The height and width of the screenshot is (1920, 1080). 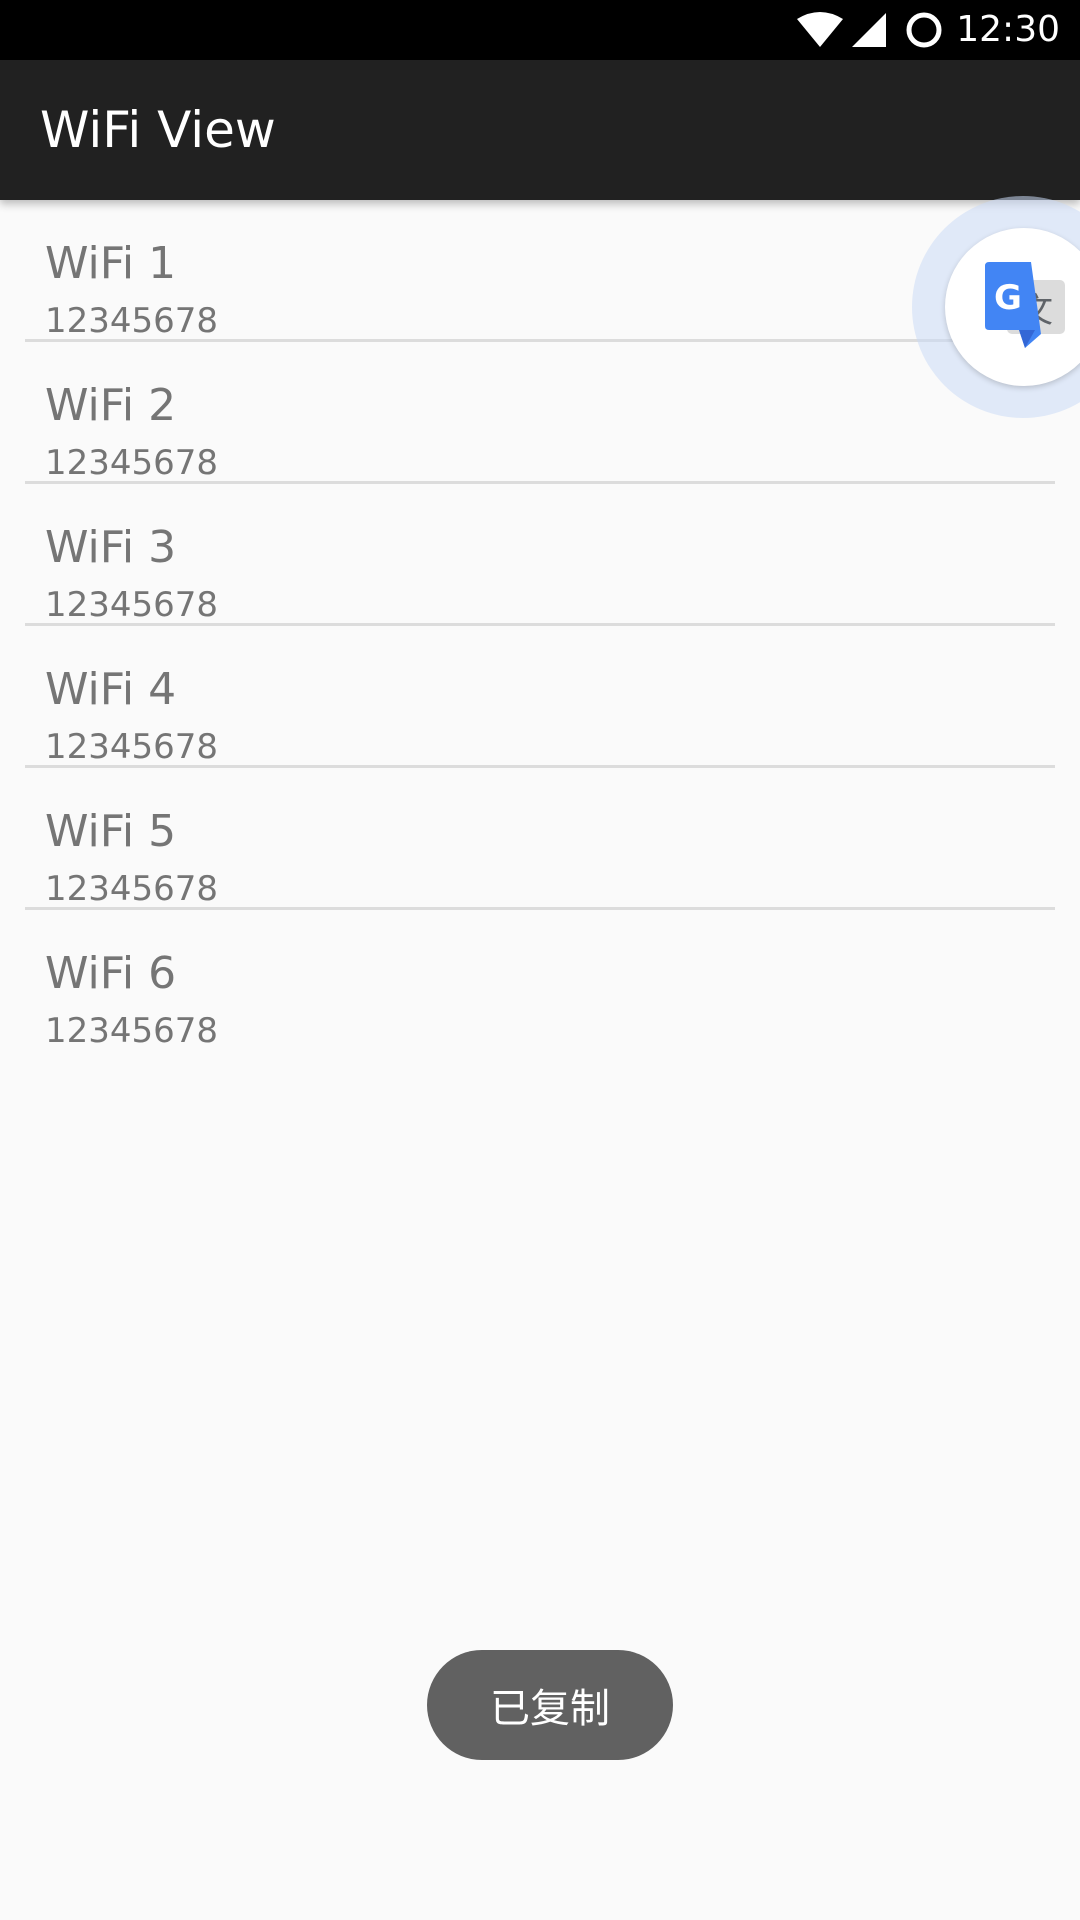 What do you see at coordinates (111, 547) in the screenshot?
I see `wifi-name: WiFi 3` at bounding box center [111, 547].